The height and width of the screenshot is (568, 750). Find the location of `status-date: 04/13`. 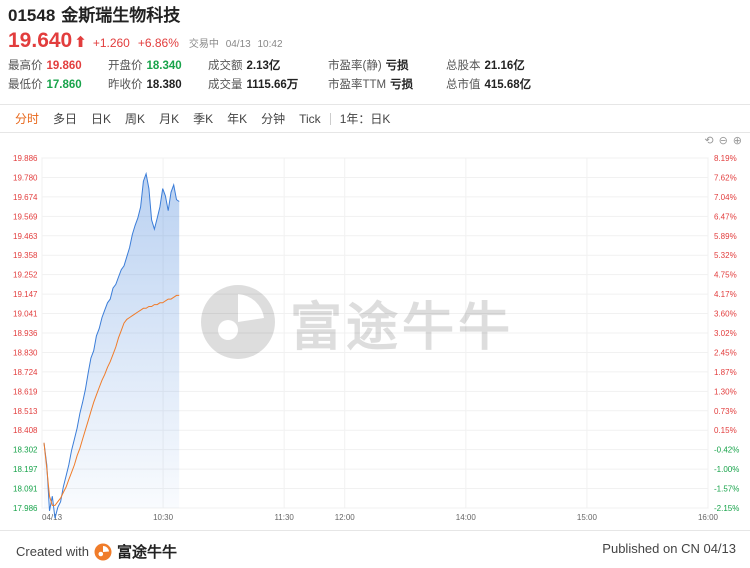

status-date: 04/13 is located at coordinates (238, 44).